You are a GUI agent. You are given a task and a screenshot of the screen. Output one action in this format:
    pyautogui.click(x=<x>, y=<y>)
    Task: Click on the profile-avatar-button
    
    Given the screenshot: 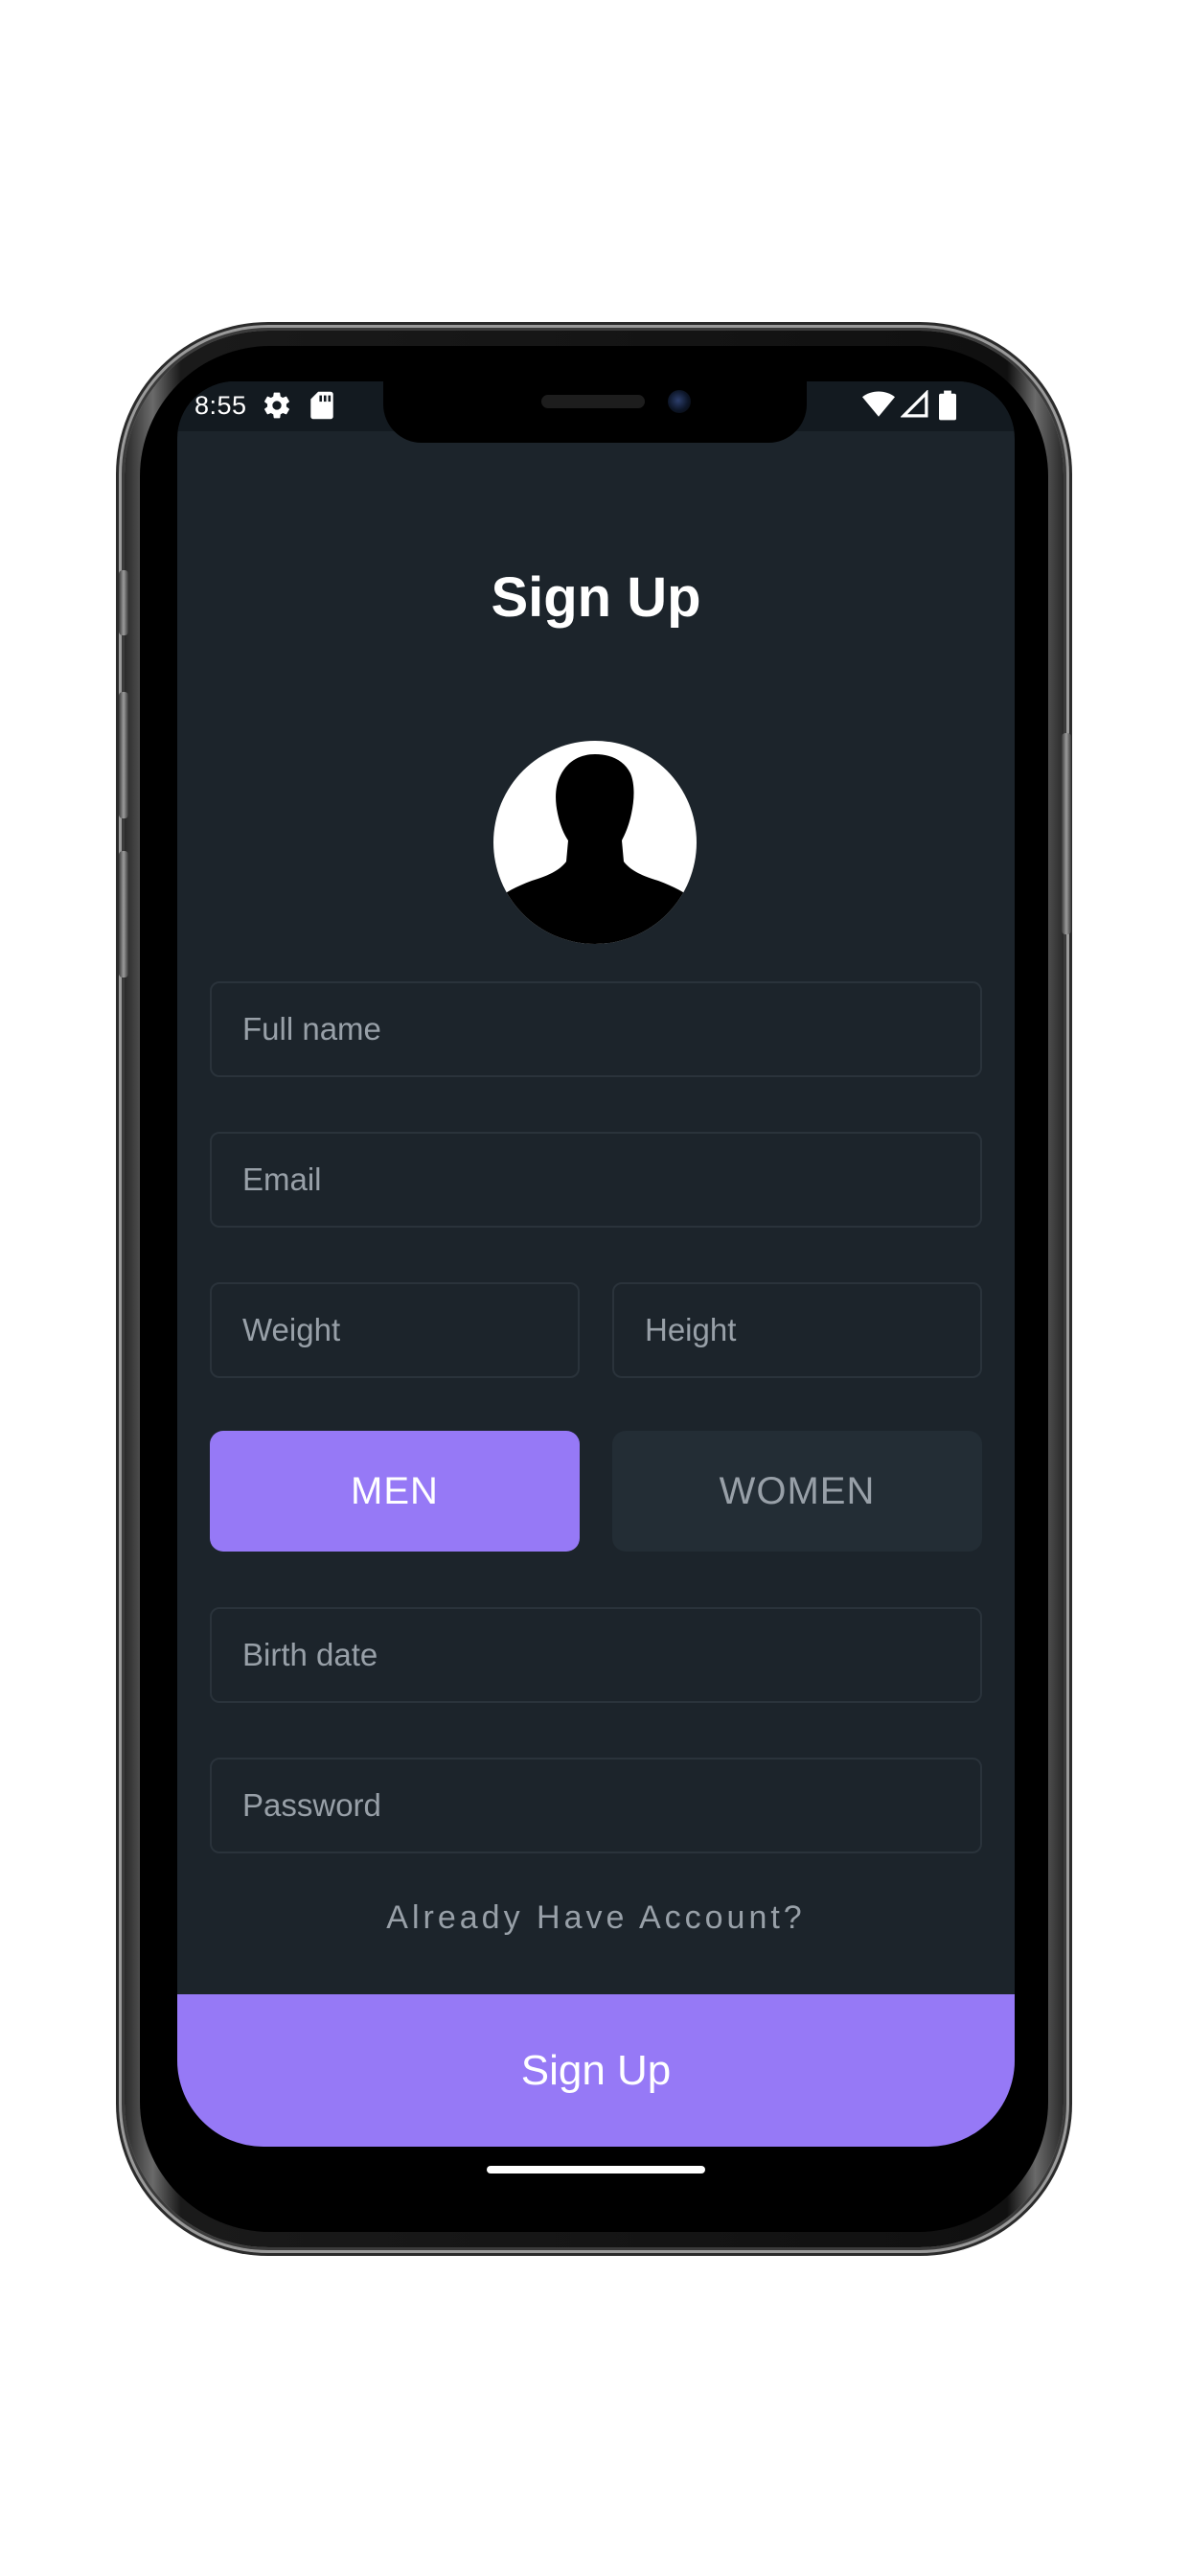 What is the action you would take?
    pyautogui.click(x=595, y=842)
    